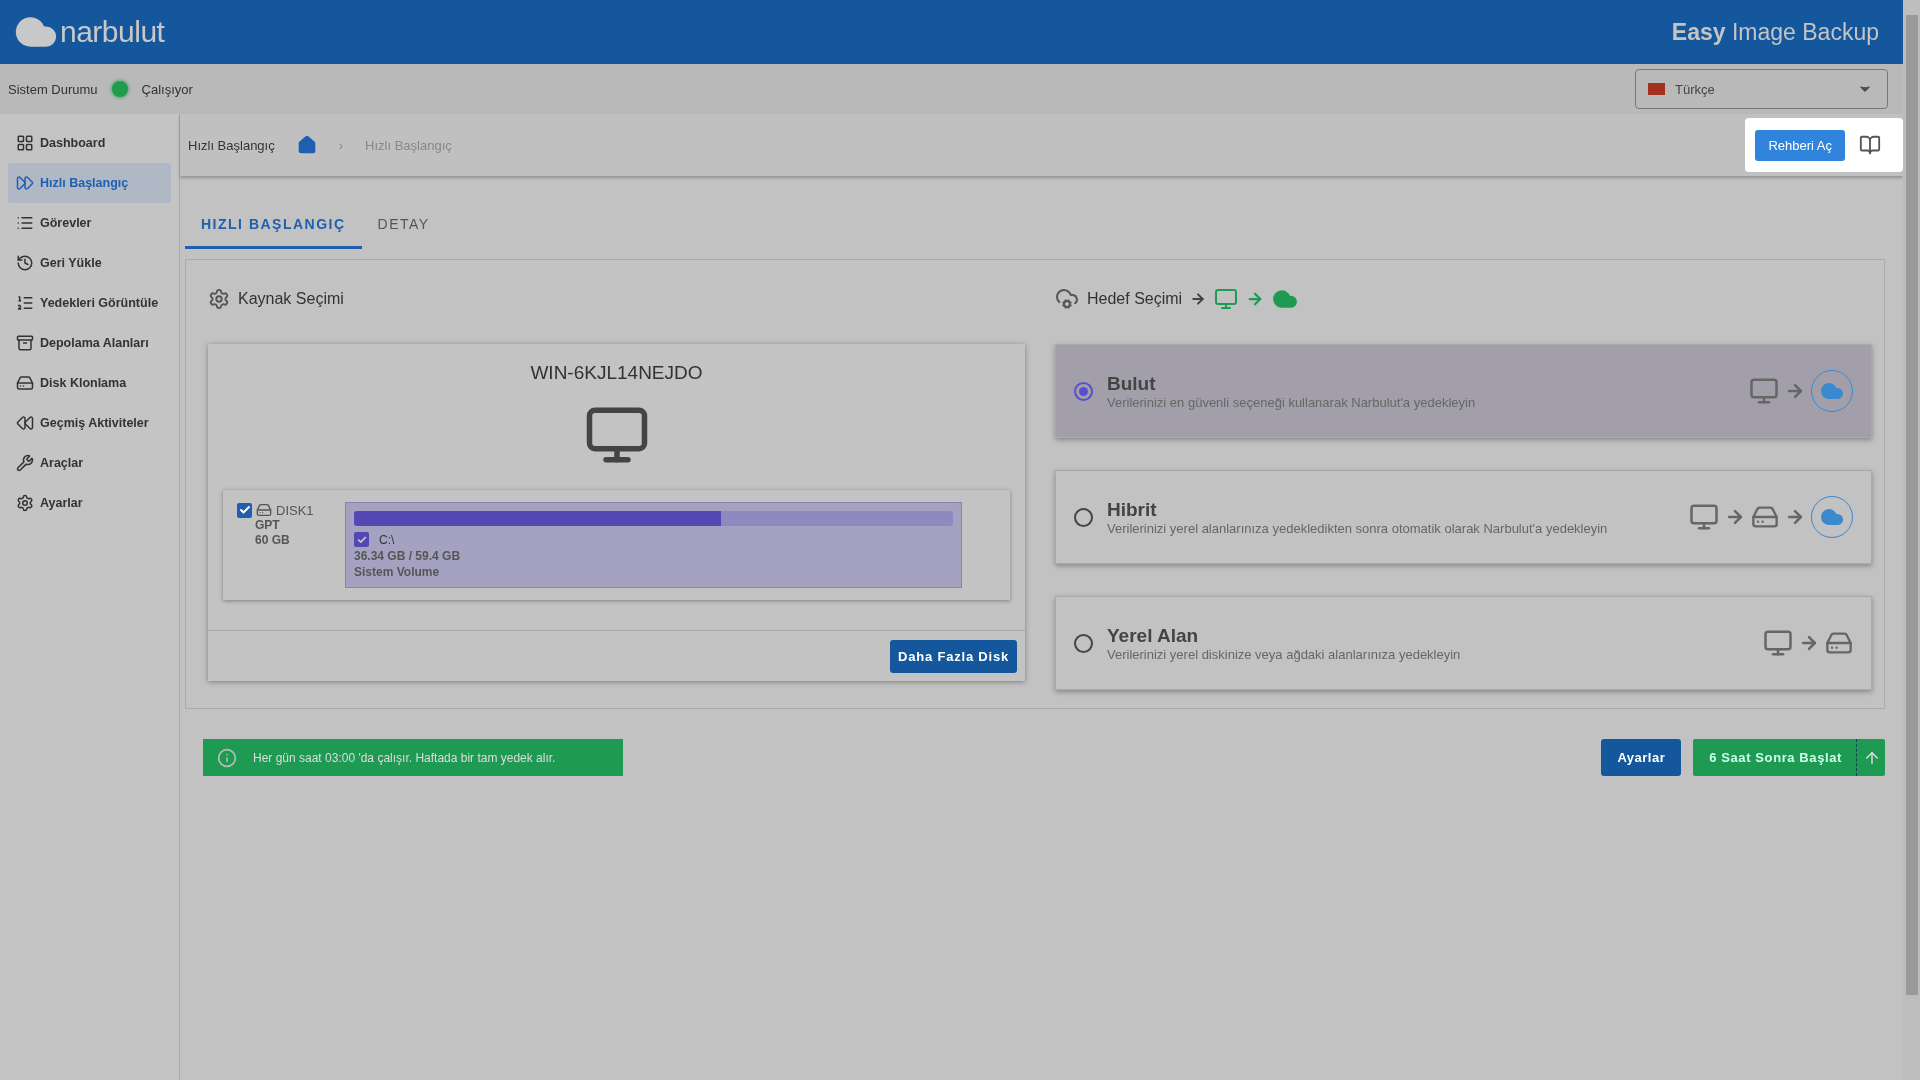 Image resolution: width=1920 pixels, height=1080 pixels. Describe the element at coordinates (1358, 528) in the screenshot. I see `option-description: Verilerinizi yerel alanlarınıza yedekledikten sonra otomatik olarak Narbulut'a yedekleyin` at that location.